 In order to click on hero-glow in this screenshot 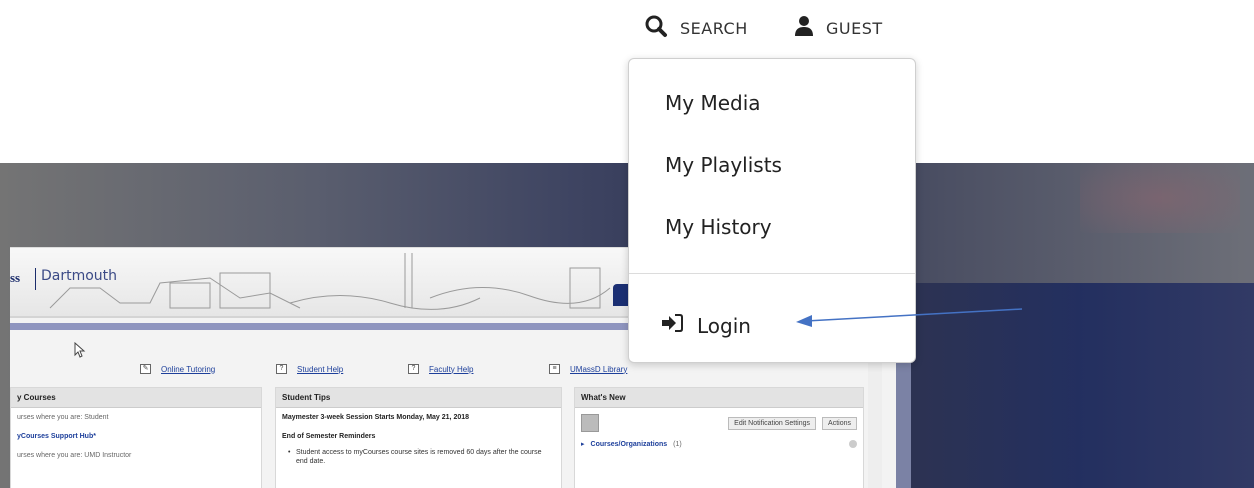, I will do `click(1160, 198)`.